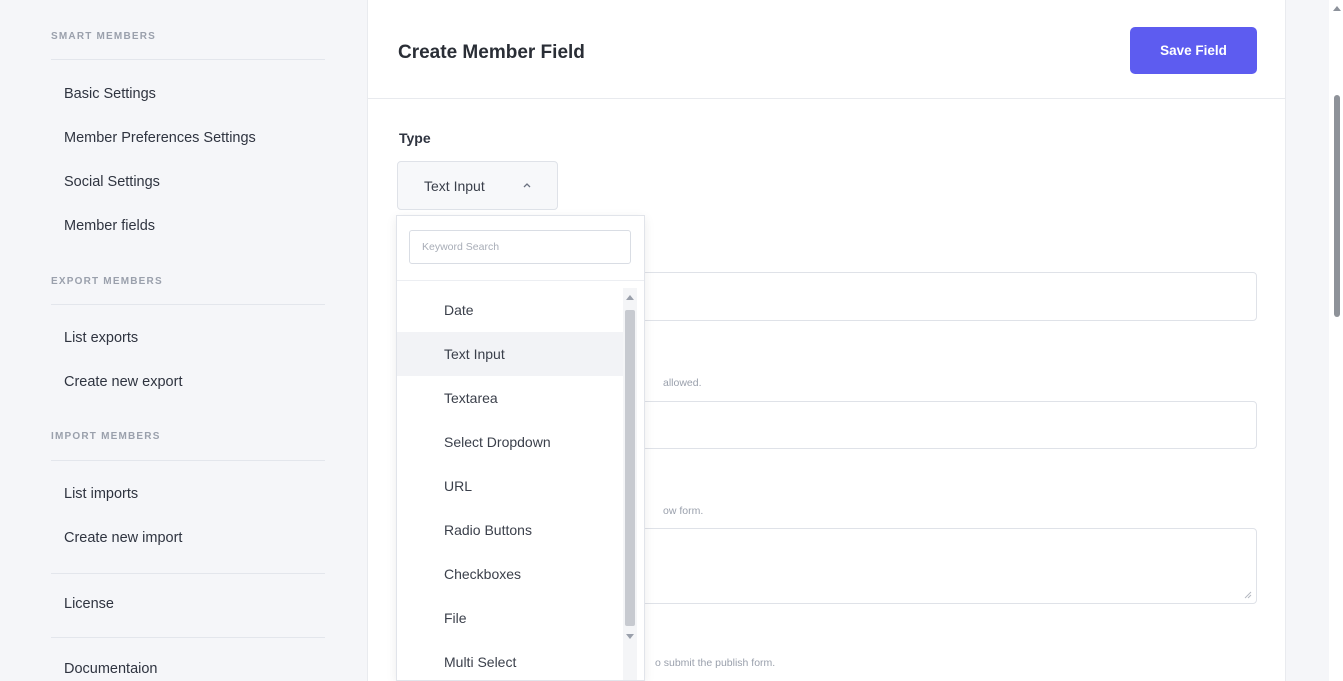  What do you see at coordinates (510, 530) in the screenshot?
I see `option-radio-buttons: Radio Buttons` at bounding box center [510, 530].